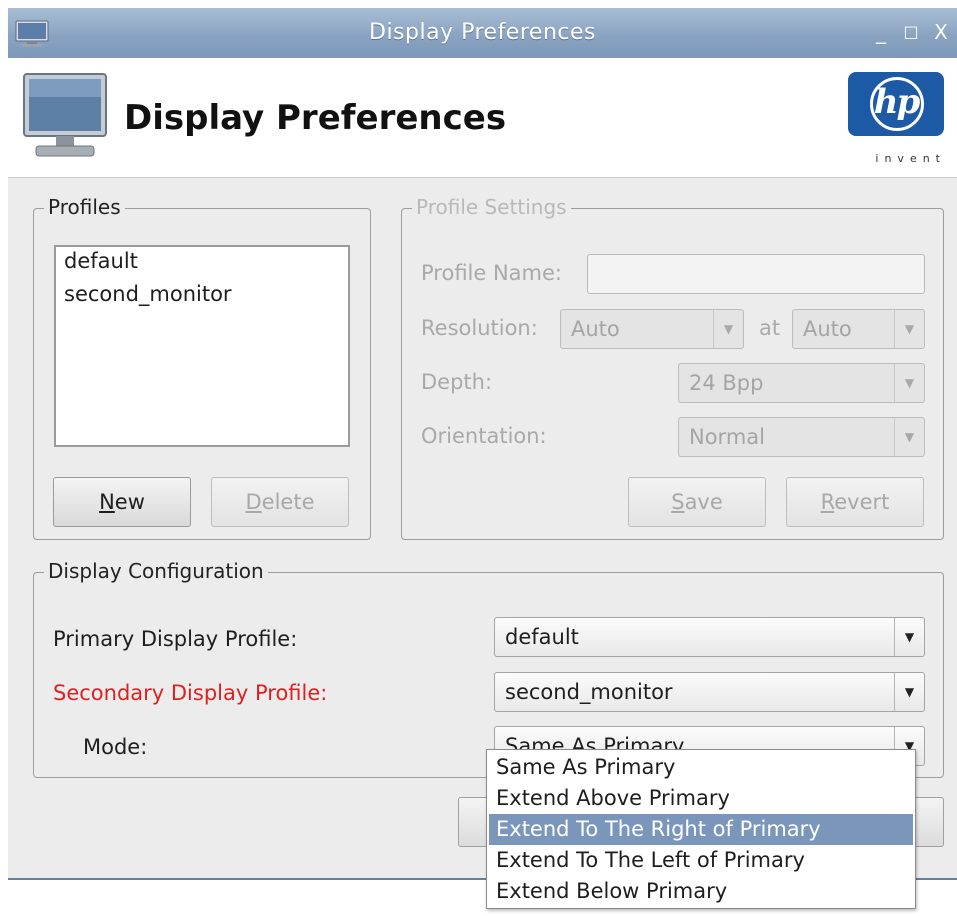 The image size is (957, 916). Describe the element at coordinates (288, 502) in the screenshot. I see `delete-label: elete` at that location.